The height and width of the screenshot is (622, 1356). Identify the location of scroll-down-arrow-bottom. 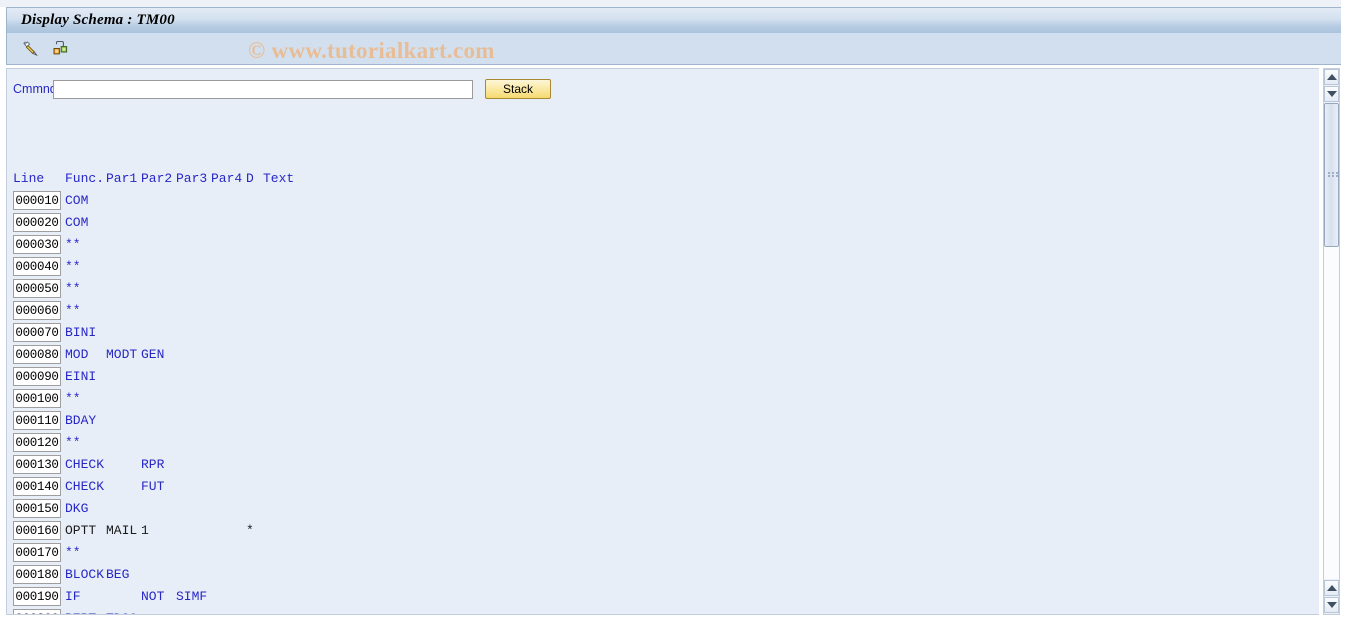
(1331, 605).